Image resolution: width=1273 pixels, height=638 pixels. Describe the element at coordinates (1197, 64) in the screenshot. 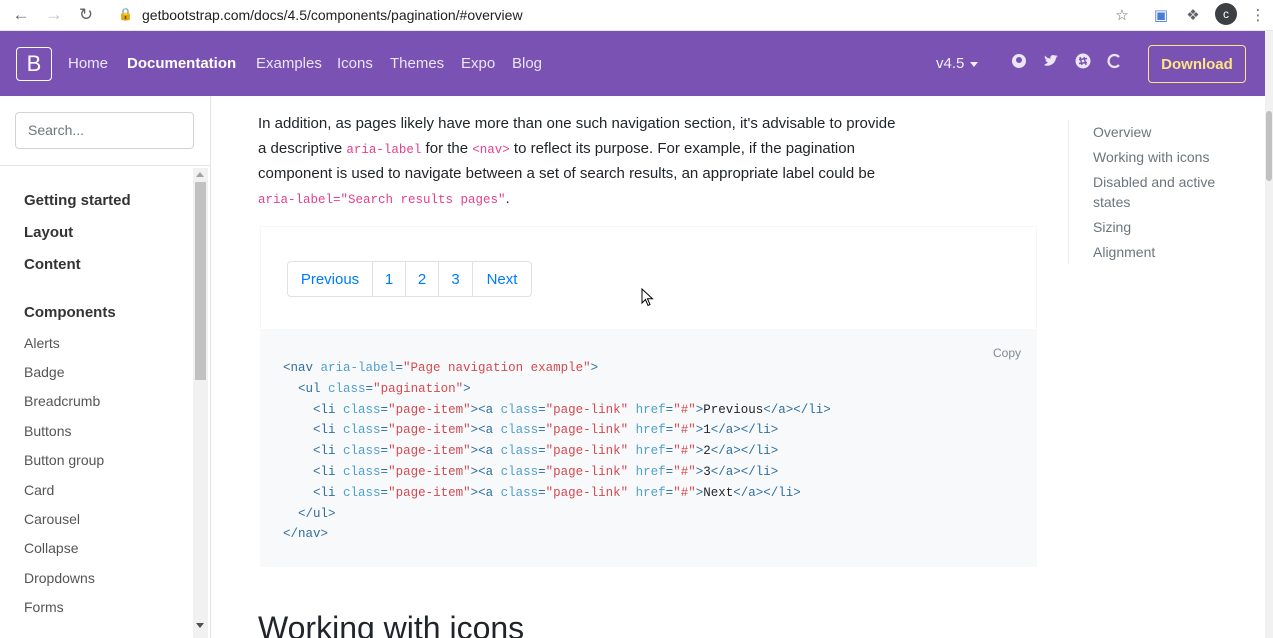

I see `download-button: Download` at that location.